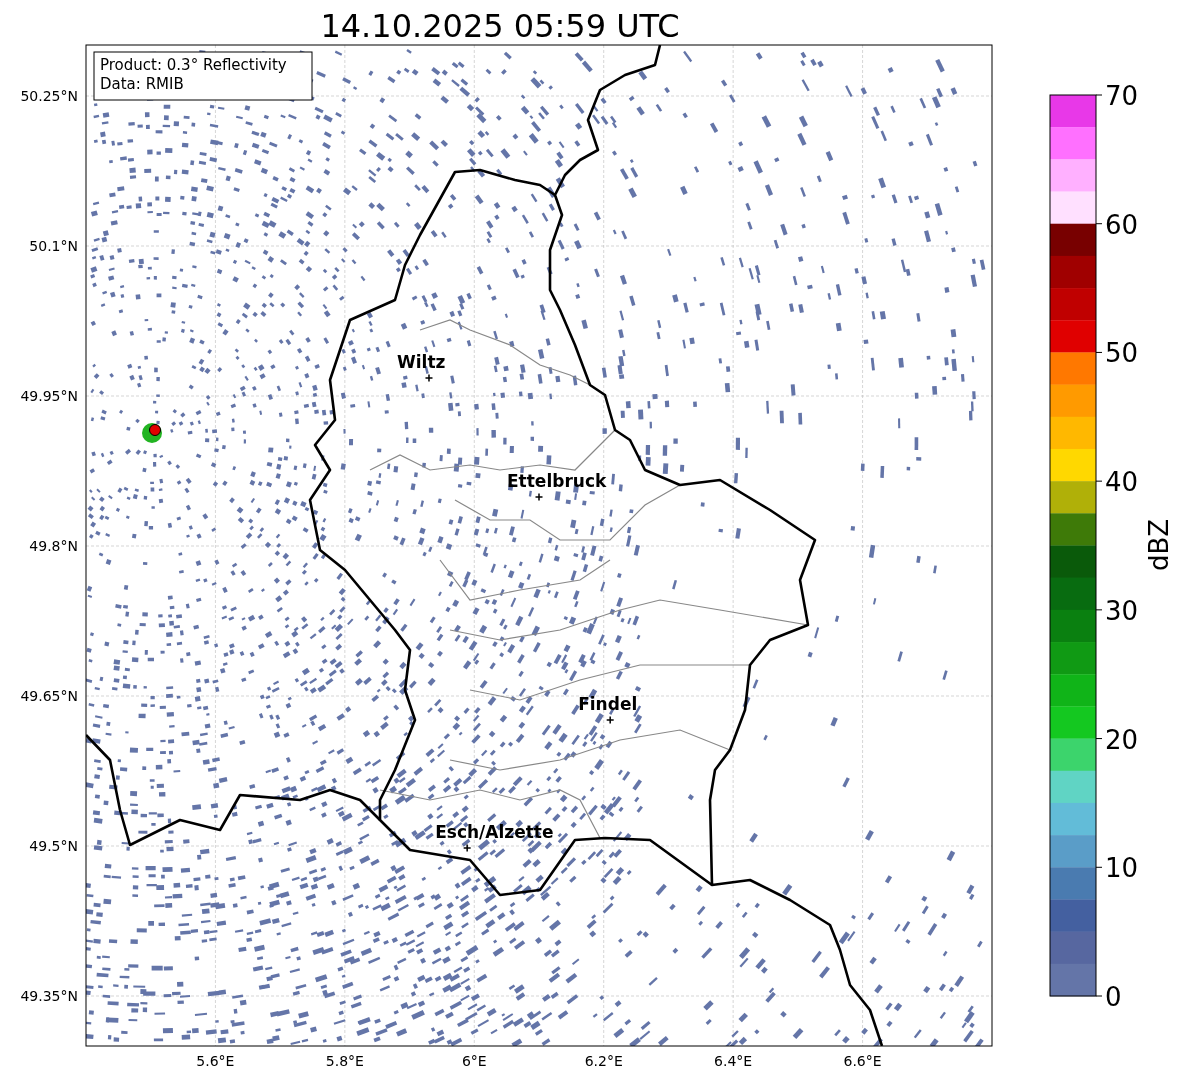 The width and height of the screenshot is (1184, 1081). What do you see at coordinates (421, 362) in the screenshot?
I see `city-label: Wiltz` at bounding box center [421, 362].